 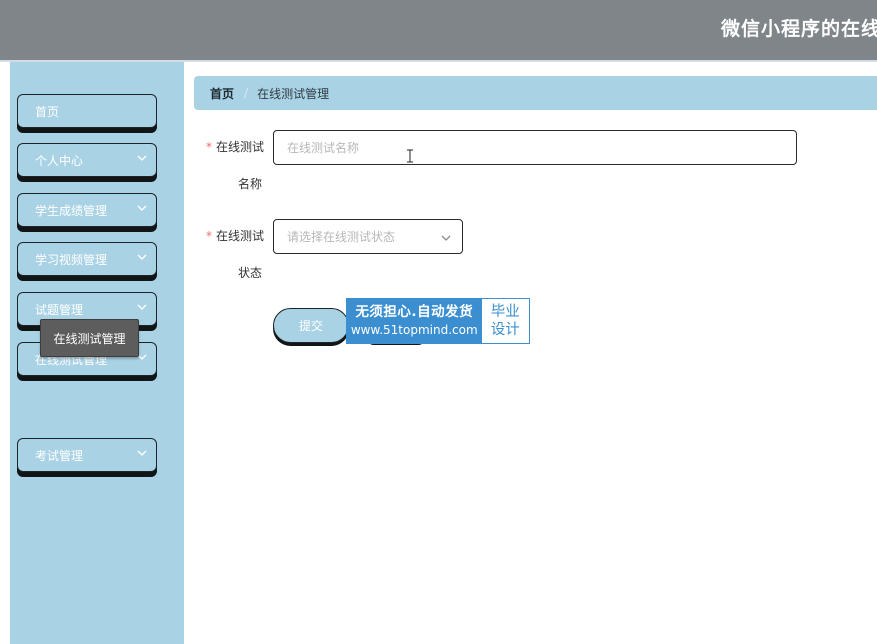 What do you see at coordinates (311, 325) in the screenshot?
I see `submit-button: 提交` at bounding box center [311, 325].